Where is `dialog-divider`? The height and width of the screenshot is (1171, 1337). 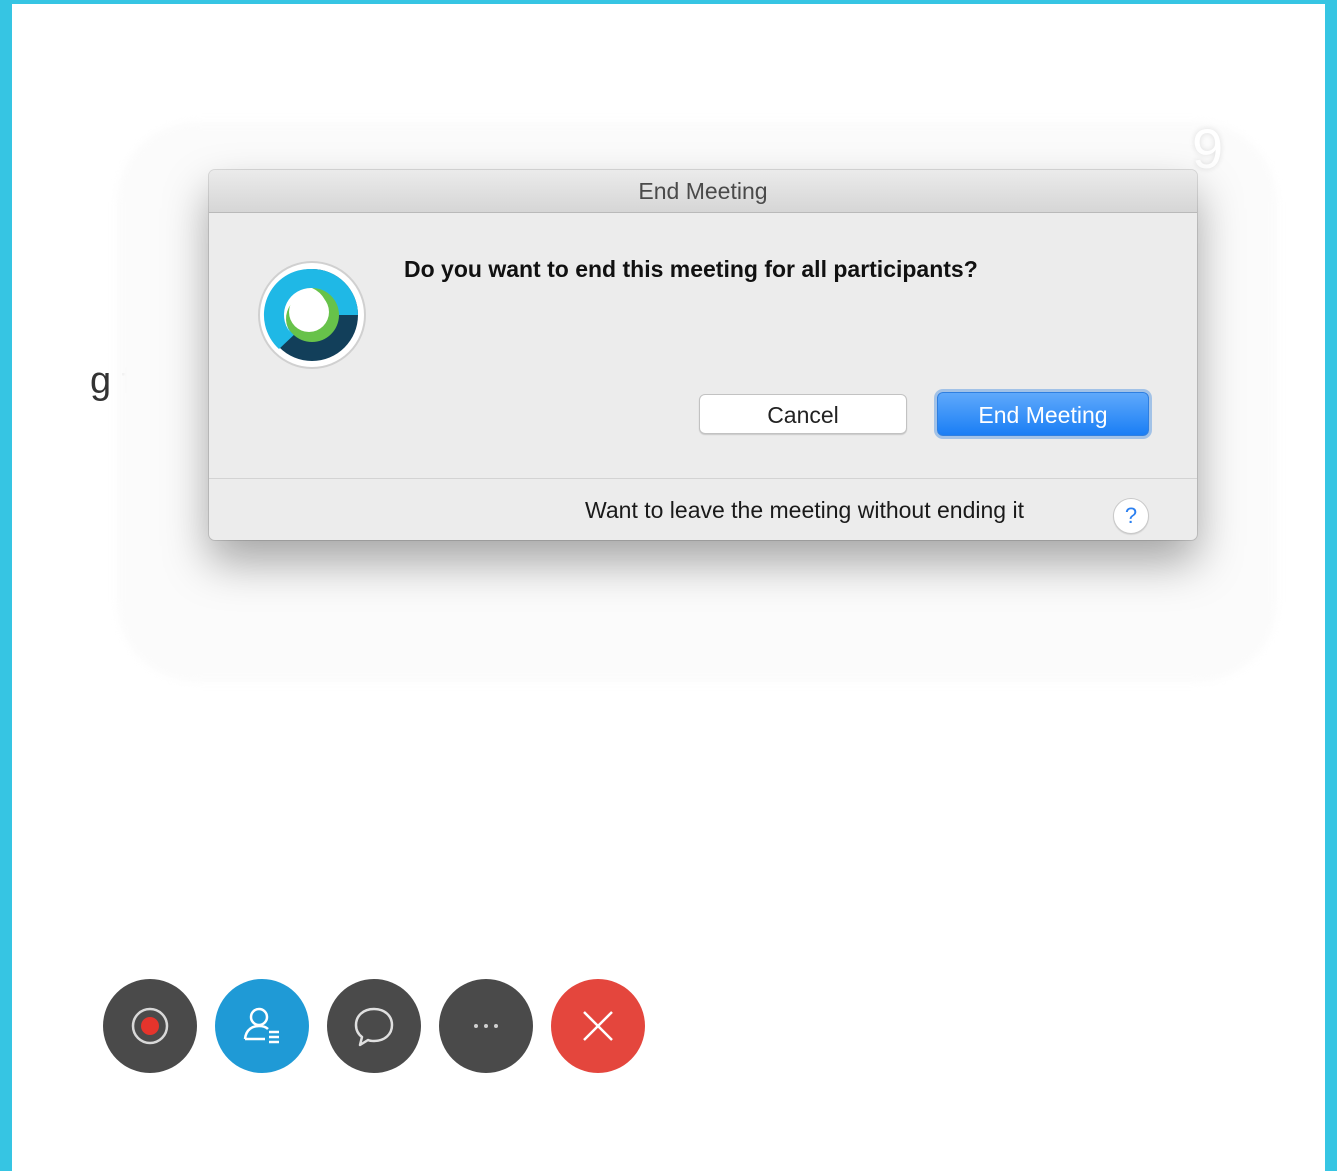
dialog-divider is located at coordinates (703, 478).